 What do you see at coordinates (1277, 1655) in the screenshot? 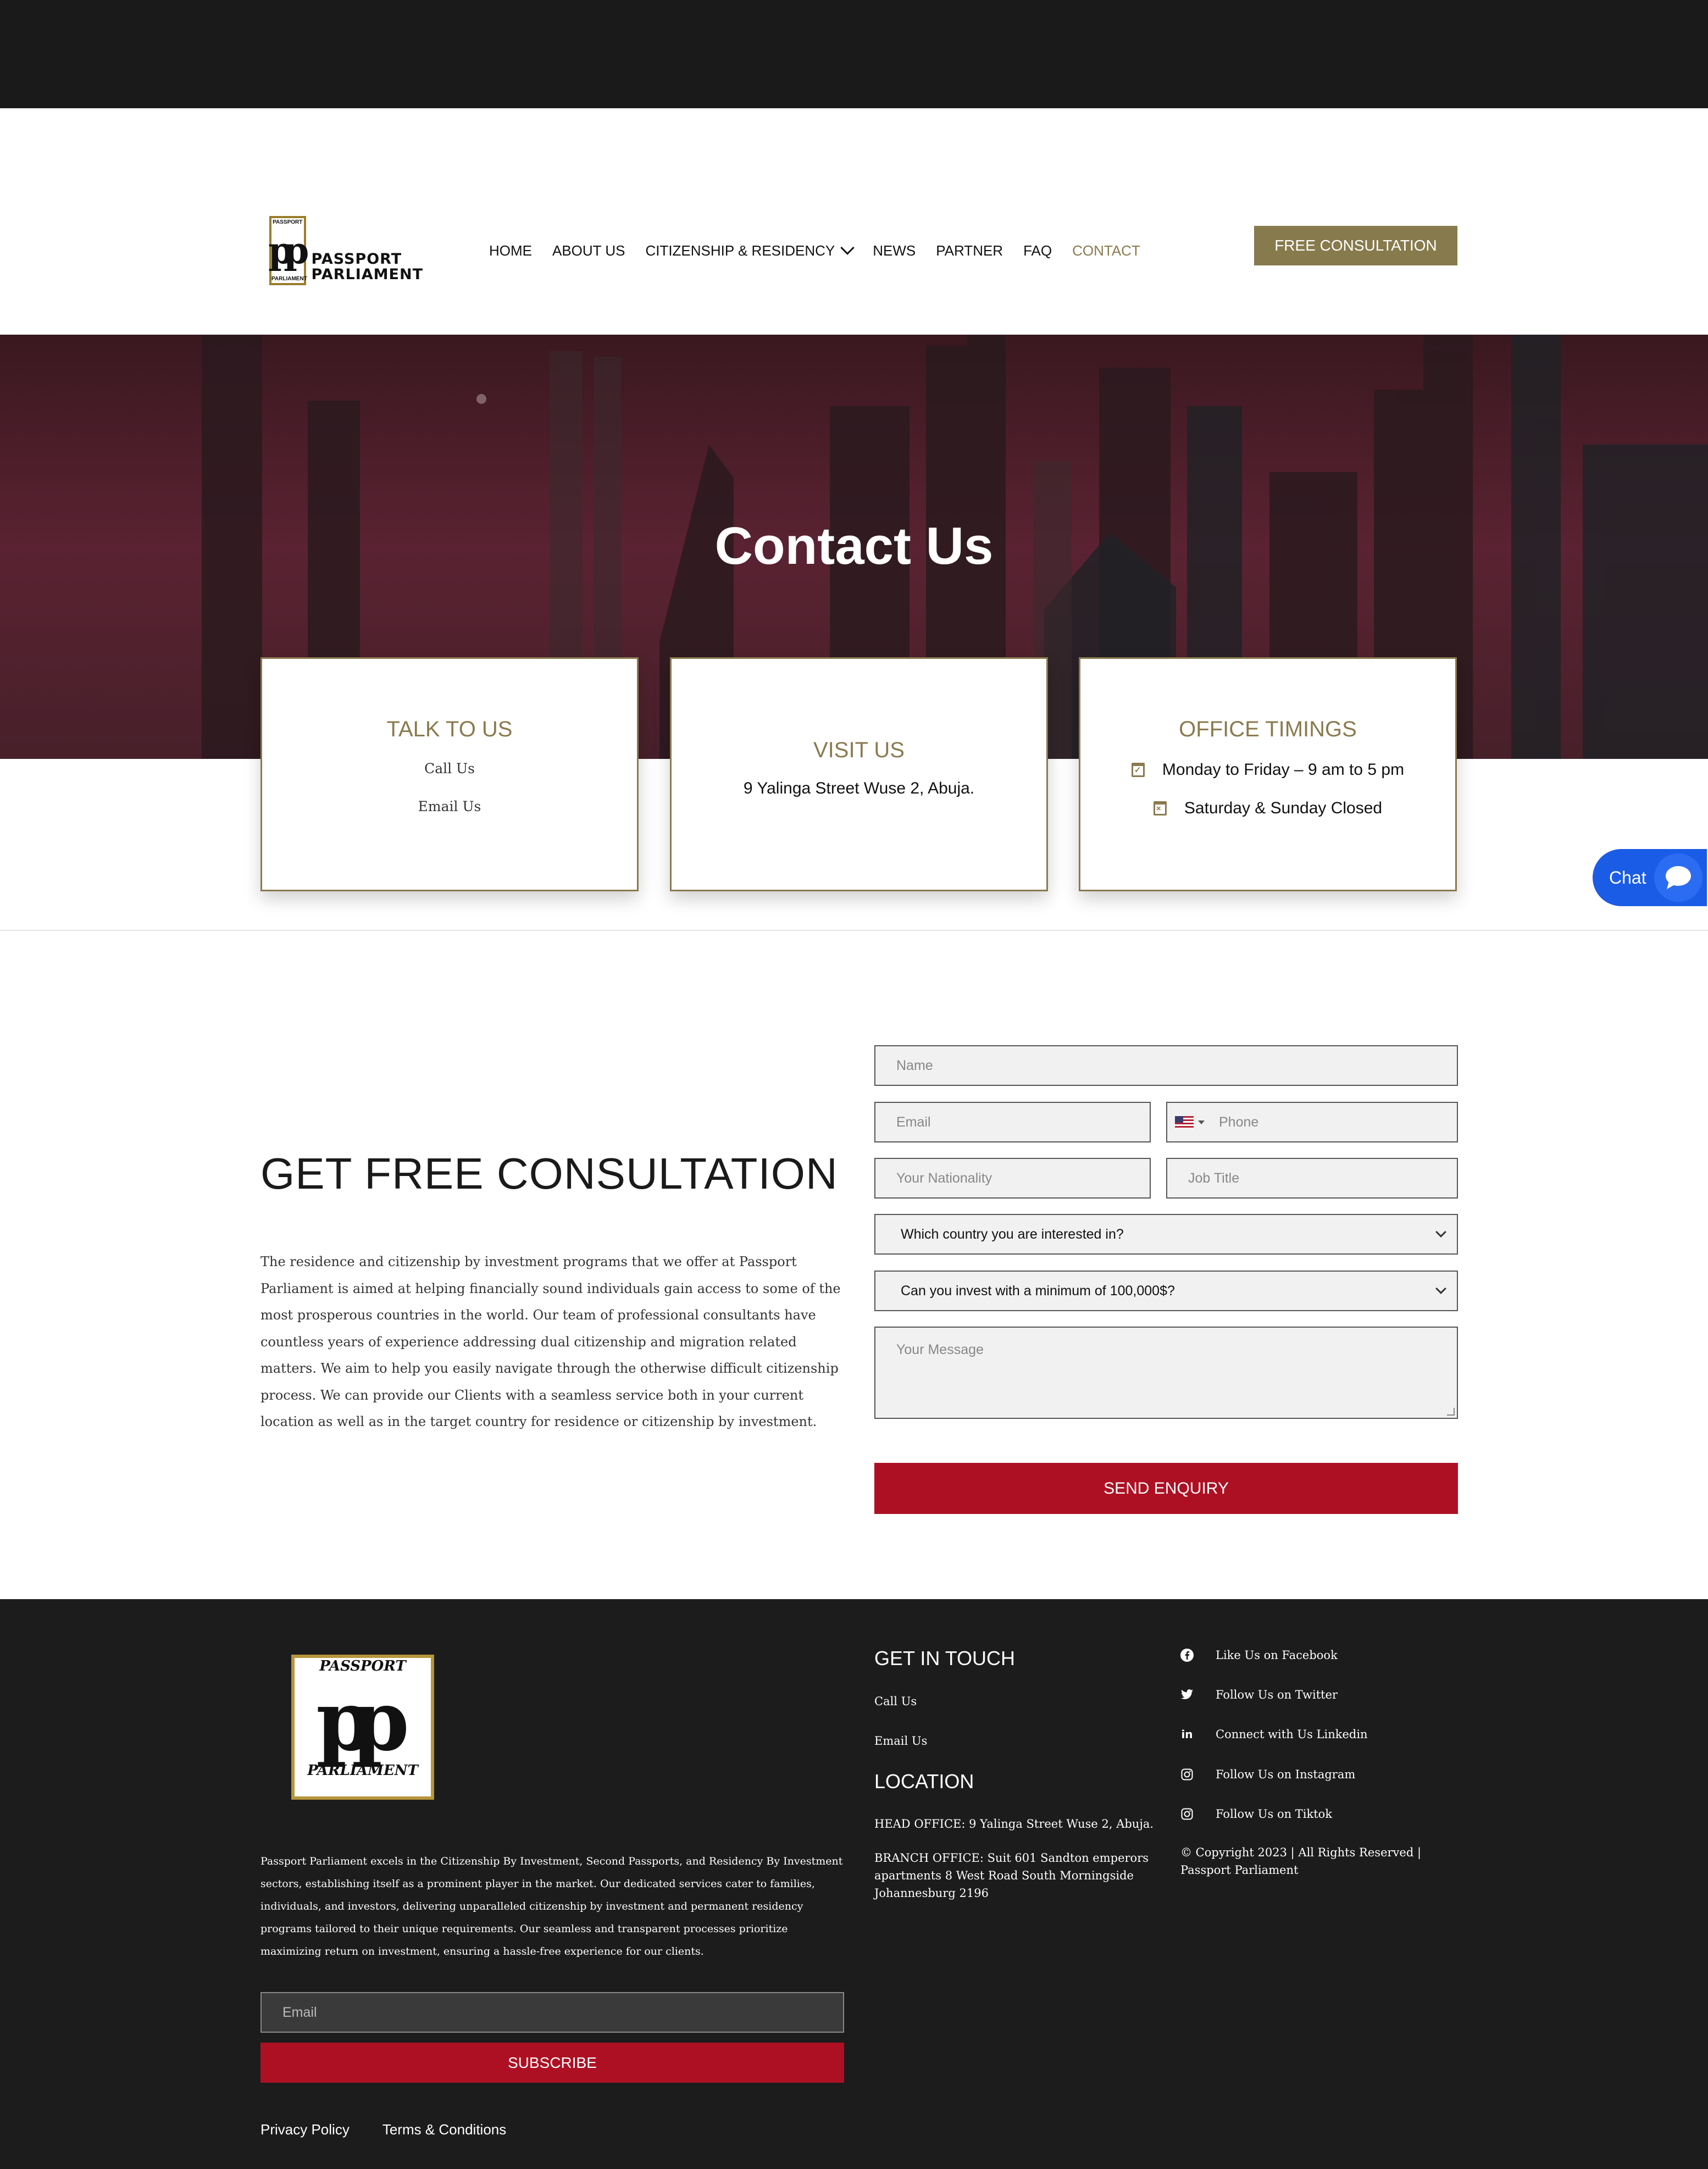
I see `facebook-link-label: Like Us on Facebook` at bounding box center [1277, 1655].